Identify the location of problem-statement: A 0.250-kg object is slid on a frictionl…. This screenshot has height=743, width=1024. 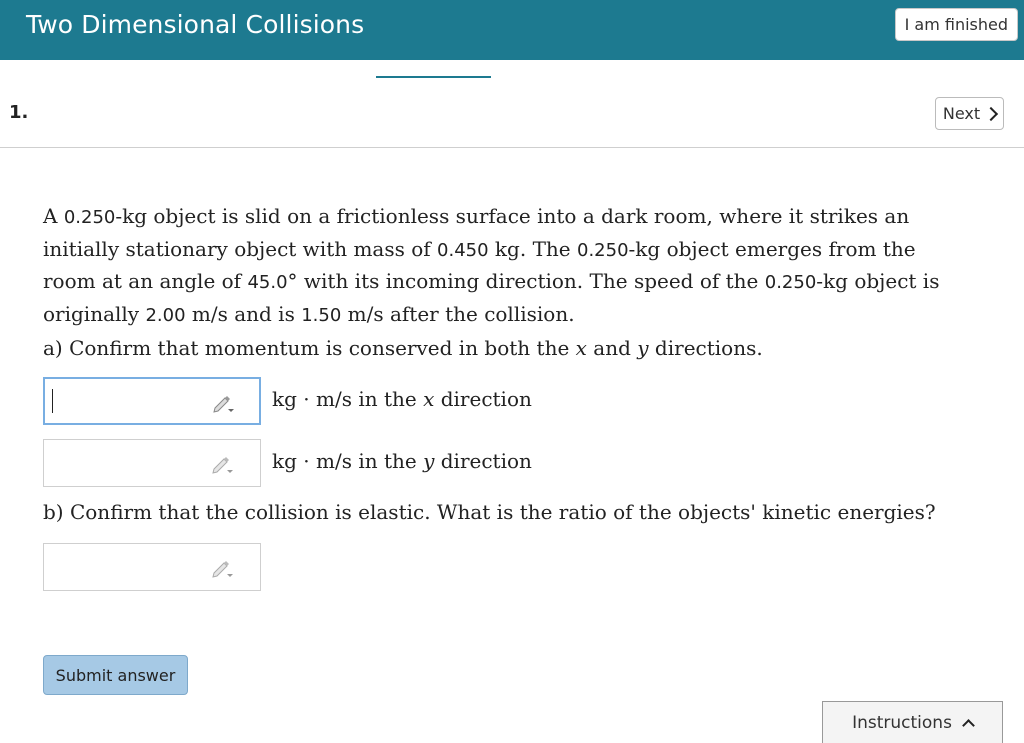
(491, 265).